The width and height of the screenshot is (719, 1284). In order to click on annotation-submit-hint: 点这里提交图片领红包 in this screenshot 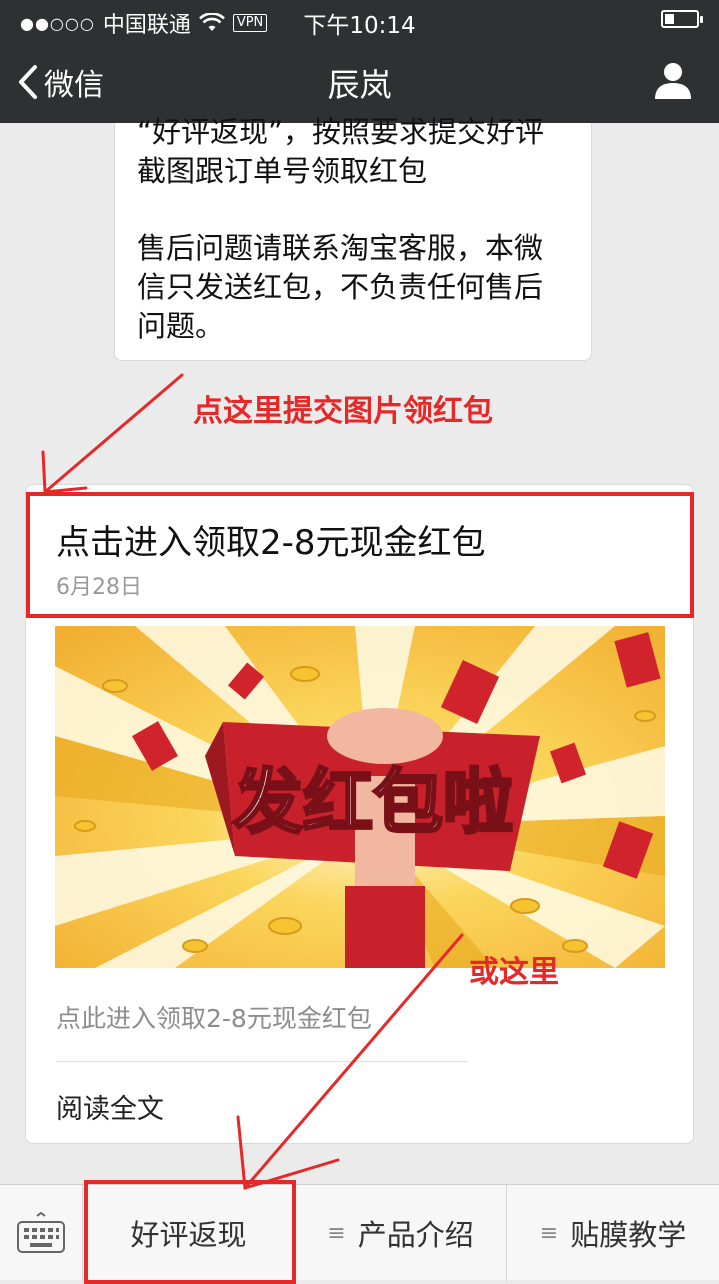, I will do `click(343, 411)`.